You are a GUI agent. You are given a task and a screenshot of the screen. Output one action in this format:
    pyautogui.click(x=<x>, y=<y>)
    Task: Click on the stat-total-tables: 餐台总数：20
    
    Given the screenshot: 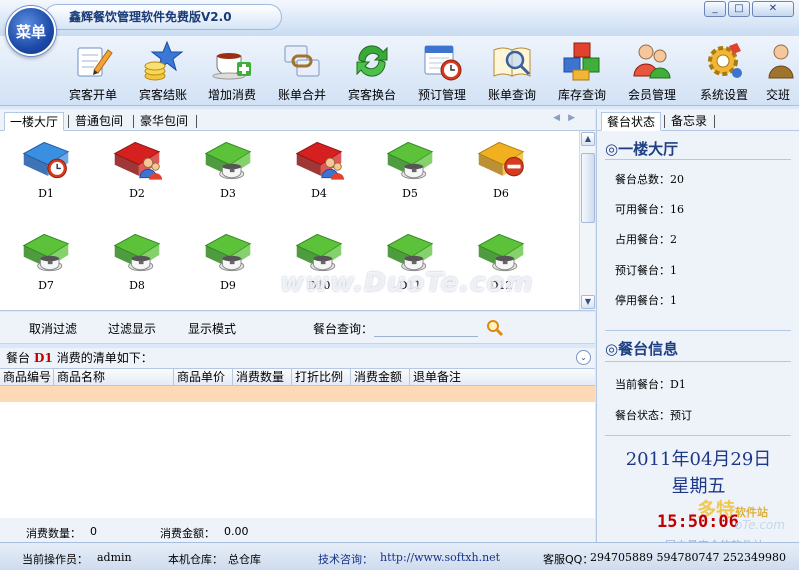 What is the action you would take?
    pyautogui.click(x=649, y=179)
    